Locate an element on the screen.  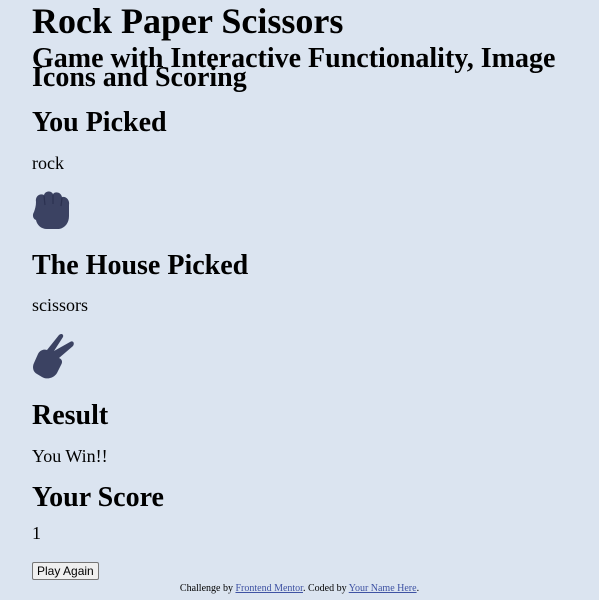
rock-hand-icon is located at coordinates (52, 213).